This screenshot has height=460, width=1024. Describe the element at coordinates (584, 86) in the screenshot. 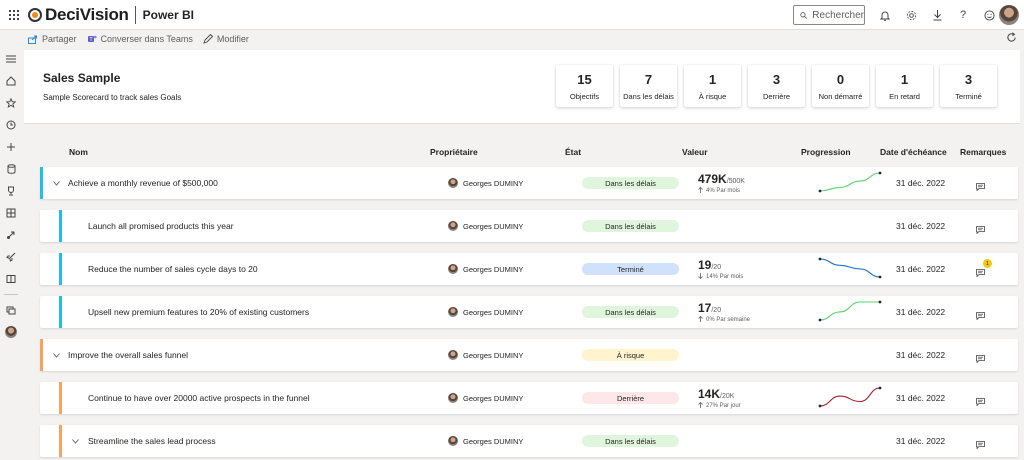

I see `stat-tile: 15 Objectifs` at that location.